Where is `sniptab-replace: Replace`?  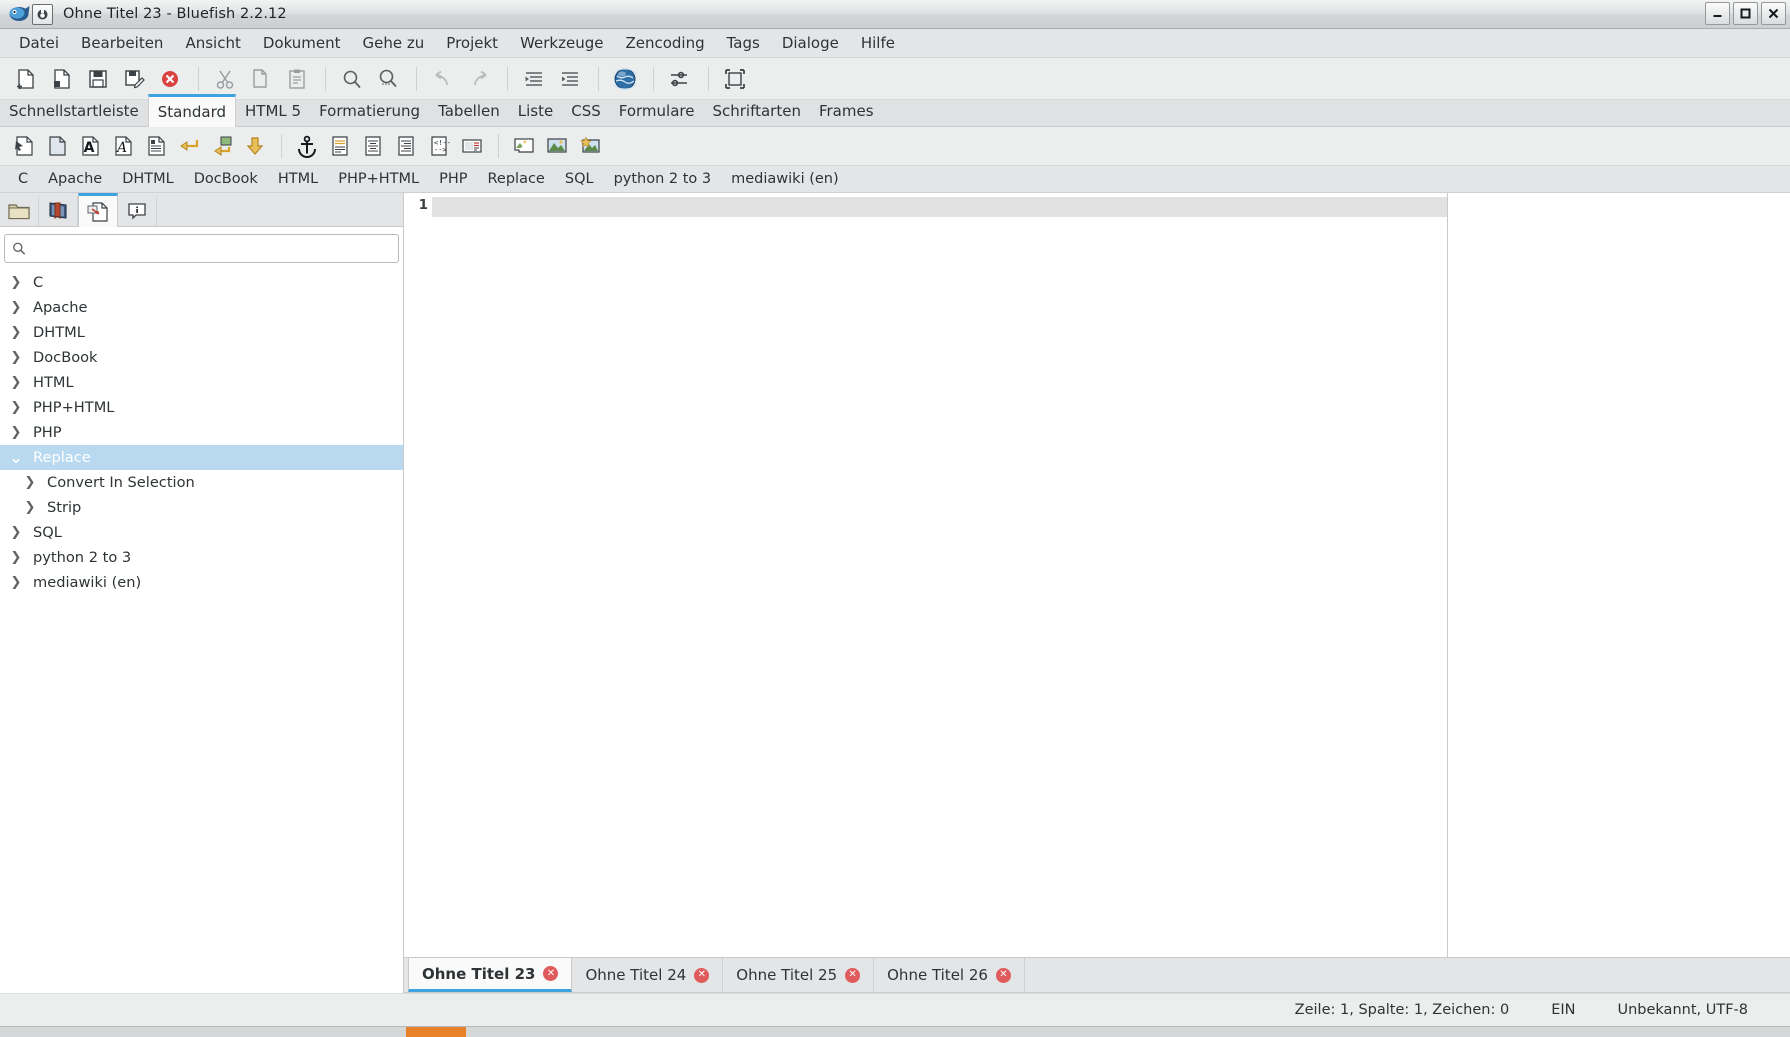
sniptab-replace: Replace is located at coordinates (516, 179).